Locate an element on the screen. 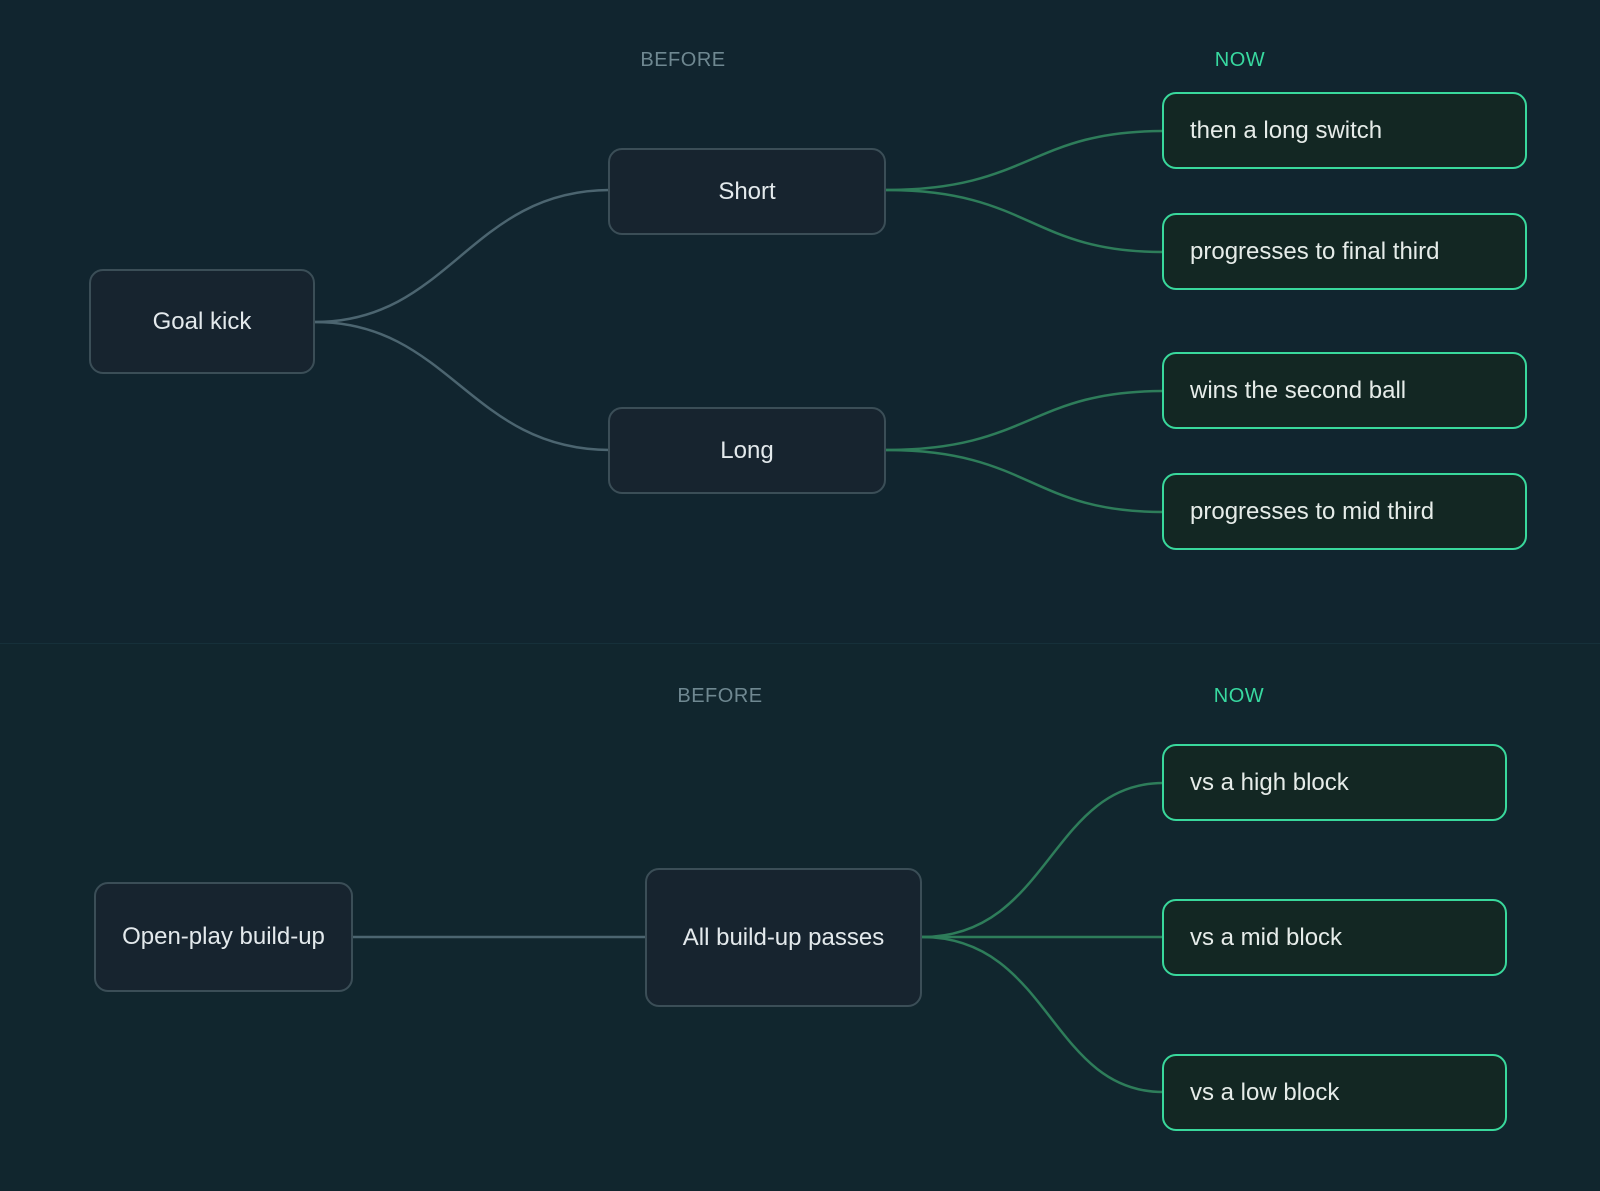 The width and height of the screenshot is (1600, 1191). outcome-node: vs a high block is located at coordinates (1334, 782).